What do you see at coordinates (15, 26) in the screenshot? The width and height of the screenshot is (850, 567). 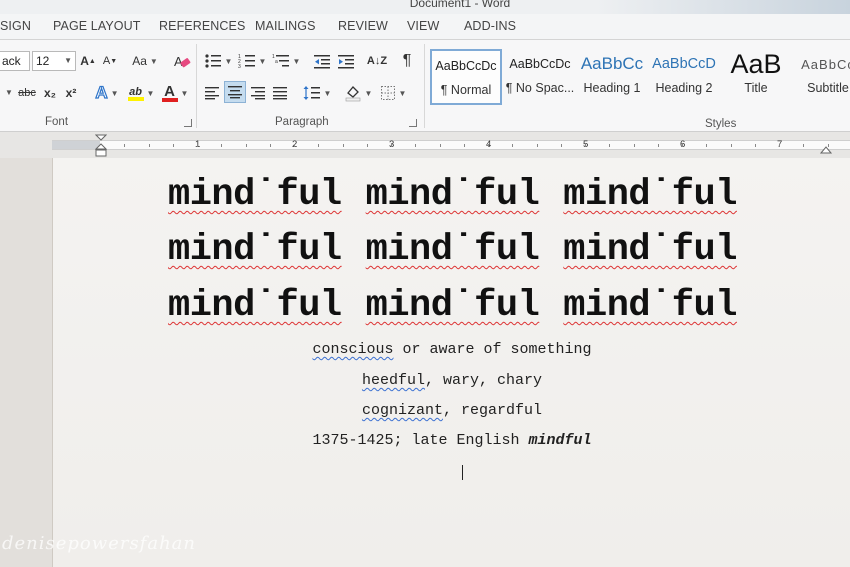 I see `tab-design: SIGN` at bounding box center [15, 26].